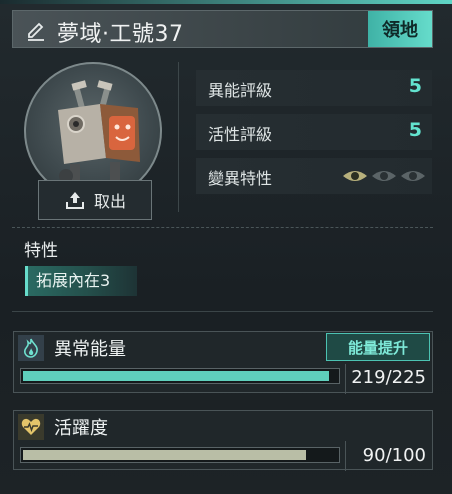 This screenshot has height=494, width=452. I want to click on top-accent-line, so click(226, 2).